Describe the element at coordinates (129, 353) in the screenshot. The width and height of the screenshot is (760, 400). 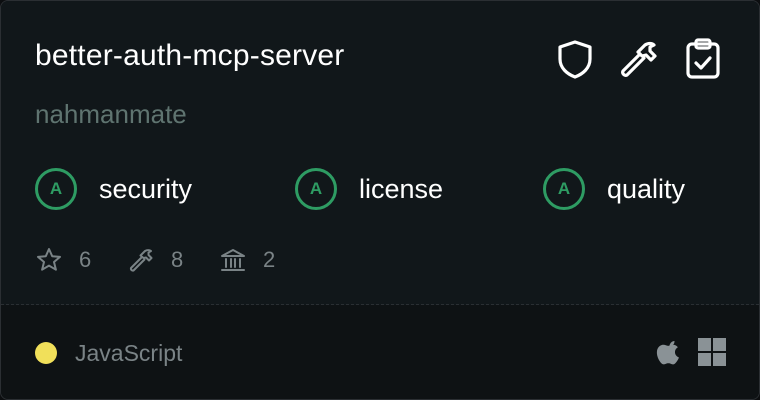
I see `language-label: JavaScript` at that location.